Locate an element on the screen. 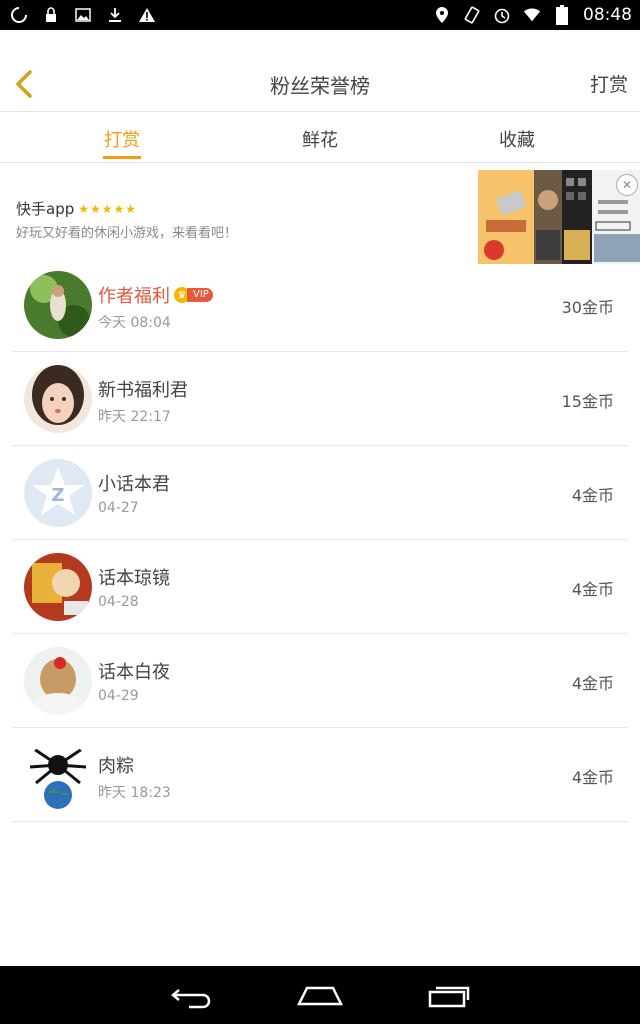  home-nav-icon is located at coordinates (320, 995).